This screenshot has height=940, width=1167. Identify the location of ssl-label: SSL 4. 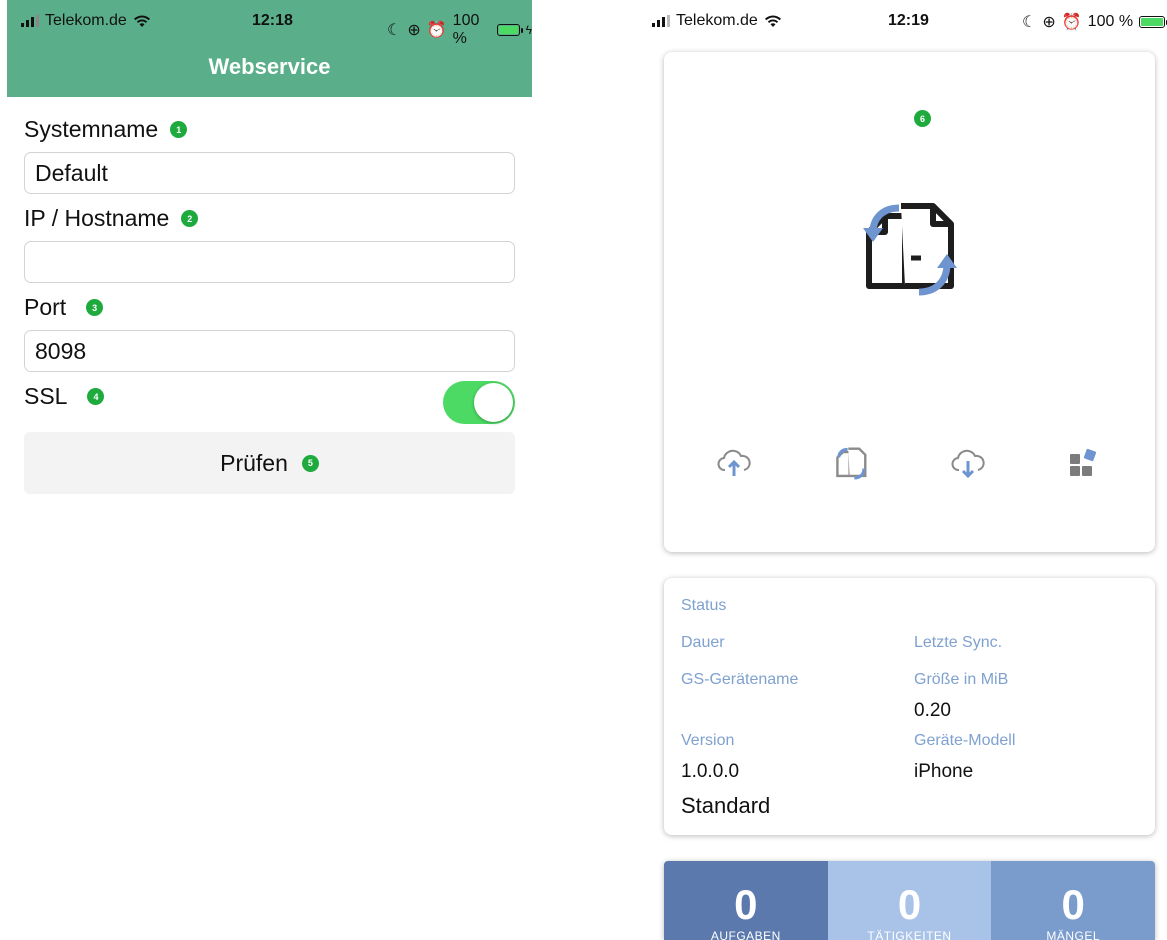
(64, 396).